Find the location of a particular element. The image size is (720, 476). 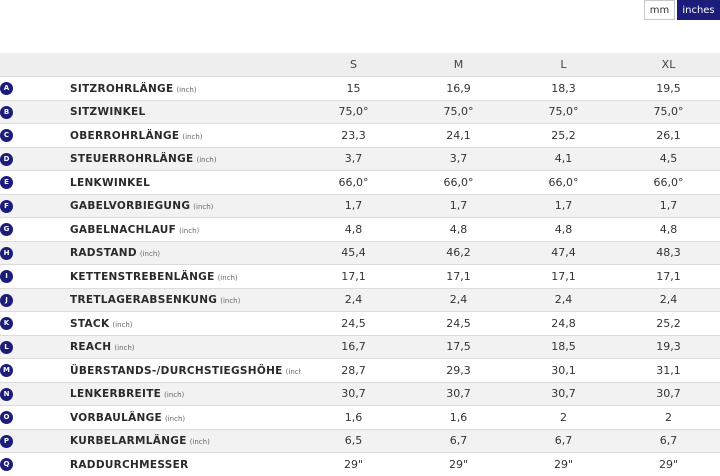

parameter-name-cell: KETTENSTREBENLÄNGE (inch) is located at coordinates (185, 276).